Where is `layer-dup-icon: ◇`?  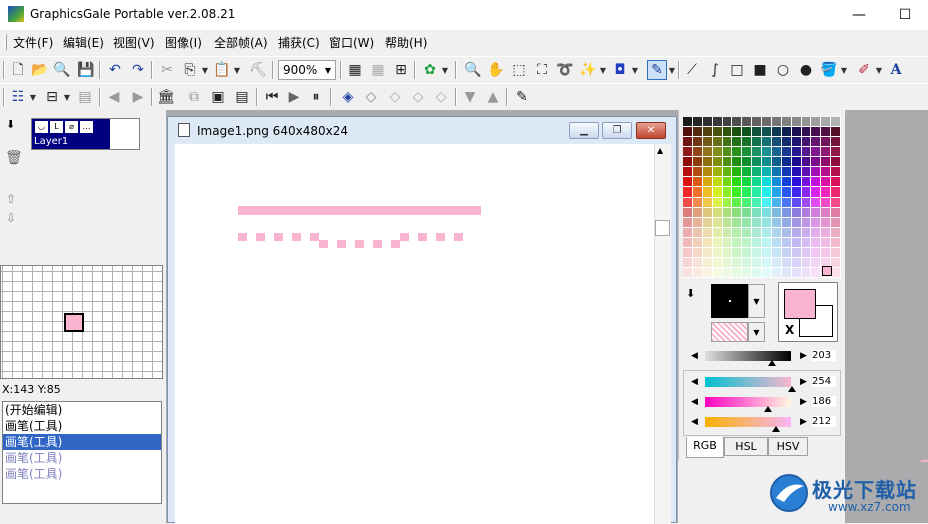
layer-dup-icon: ◇ is located at coordinates (371, 97).